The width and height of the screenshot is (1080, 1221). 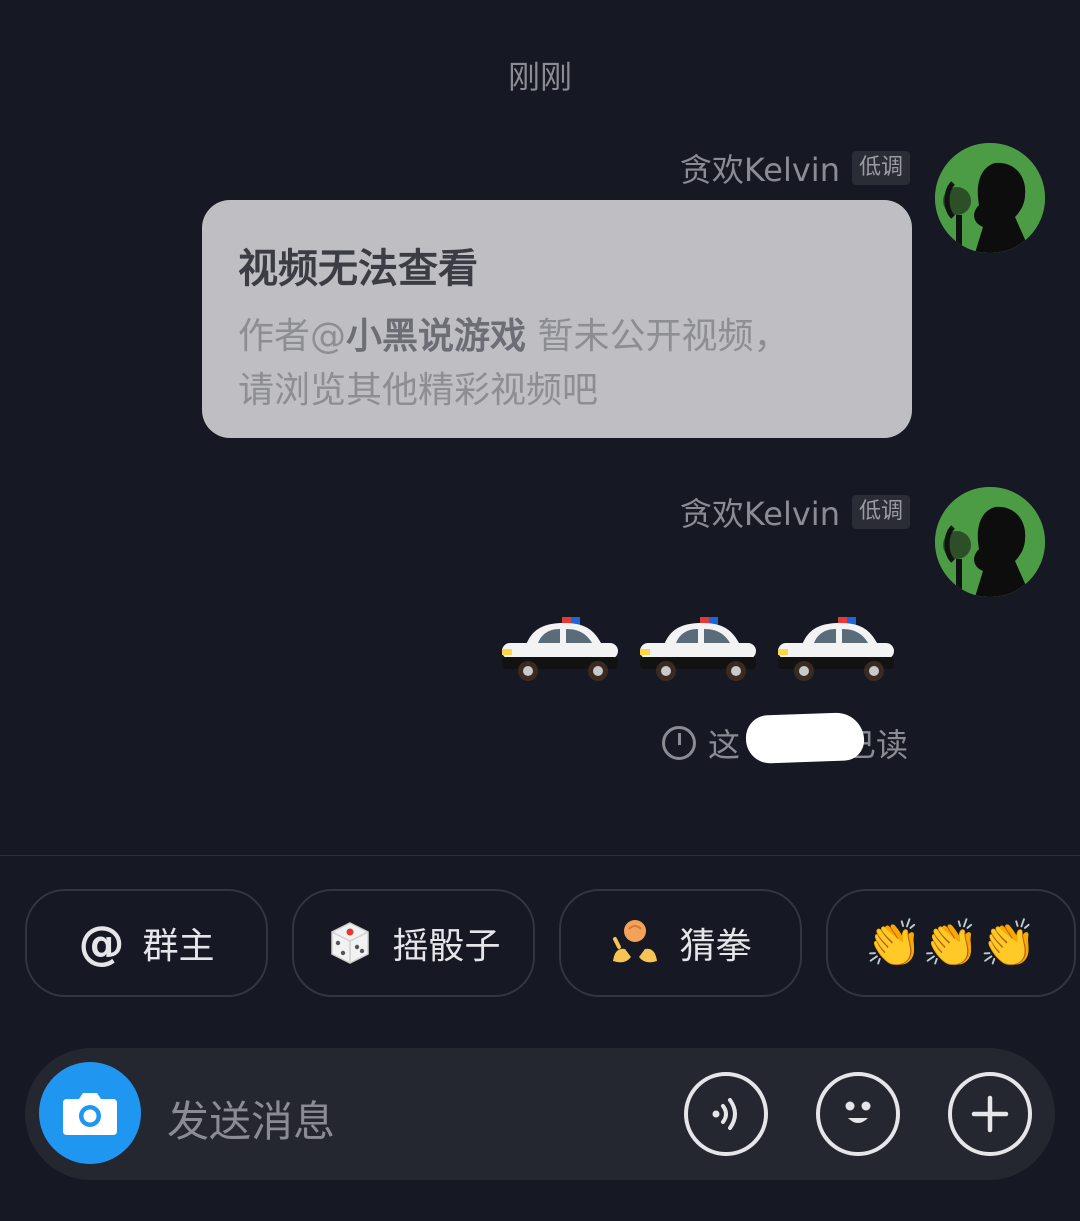 What do you see at coordinates (436, 336) in the screenshot?
I see `card-author-link: 小黑说游戏` at bounding box center [436, 336].